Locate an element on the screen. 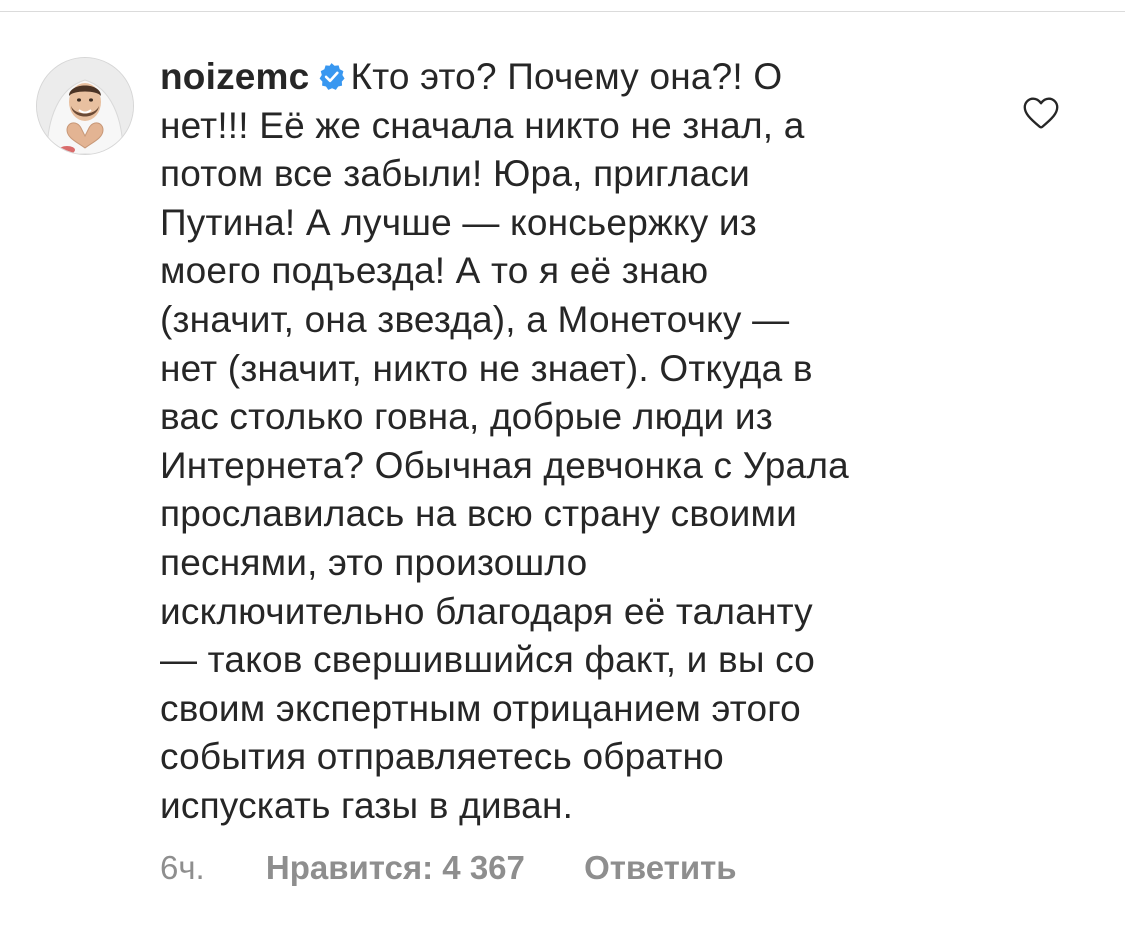 Image resolution: width=1125 pixels, height=927 pixels. heart-outline-icon is located at coordinates (1041, 113).